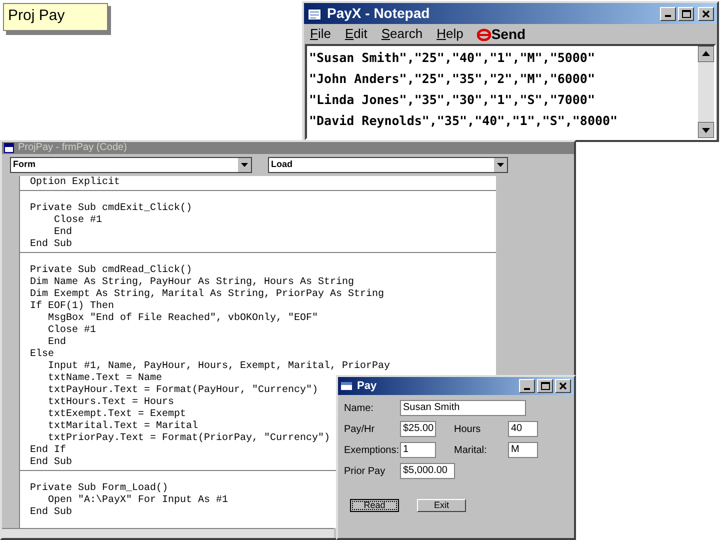 Image resolution: width=720 pixels, height=540 pixels. I want to click on text-field: $25.00, so click(418, 429).